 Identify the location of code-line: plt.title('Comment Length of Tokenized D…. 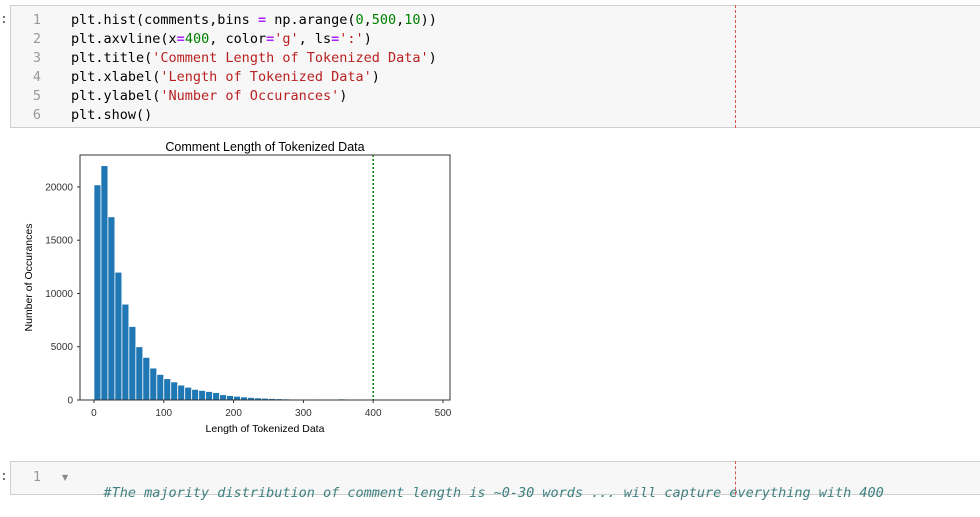
(254, 58).